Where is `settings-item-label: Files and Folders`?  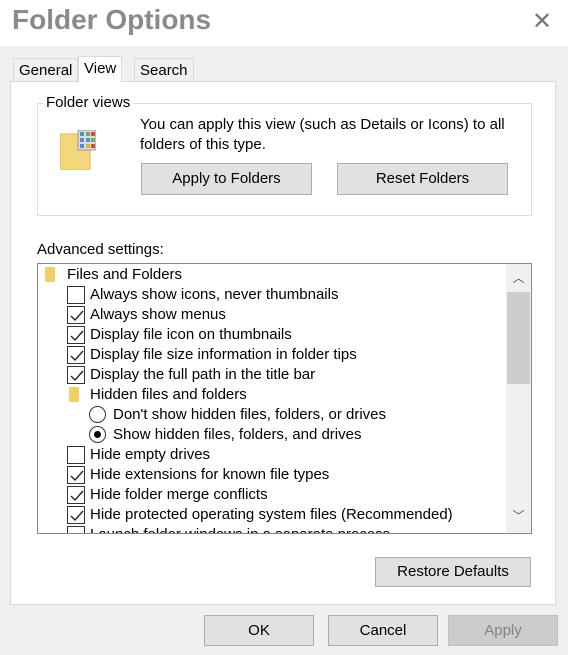
settings-item-label: Files and Folders is located at coordinates (125, 274).